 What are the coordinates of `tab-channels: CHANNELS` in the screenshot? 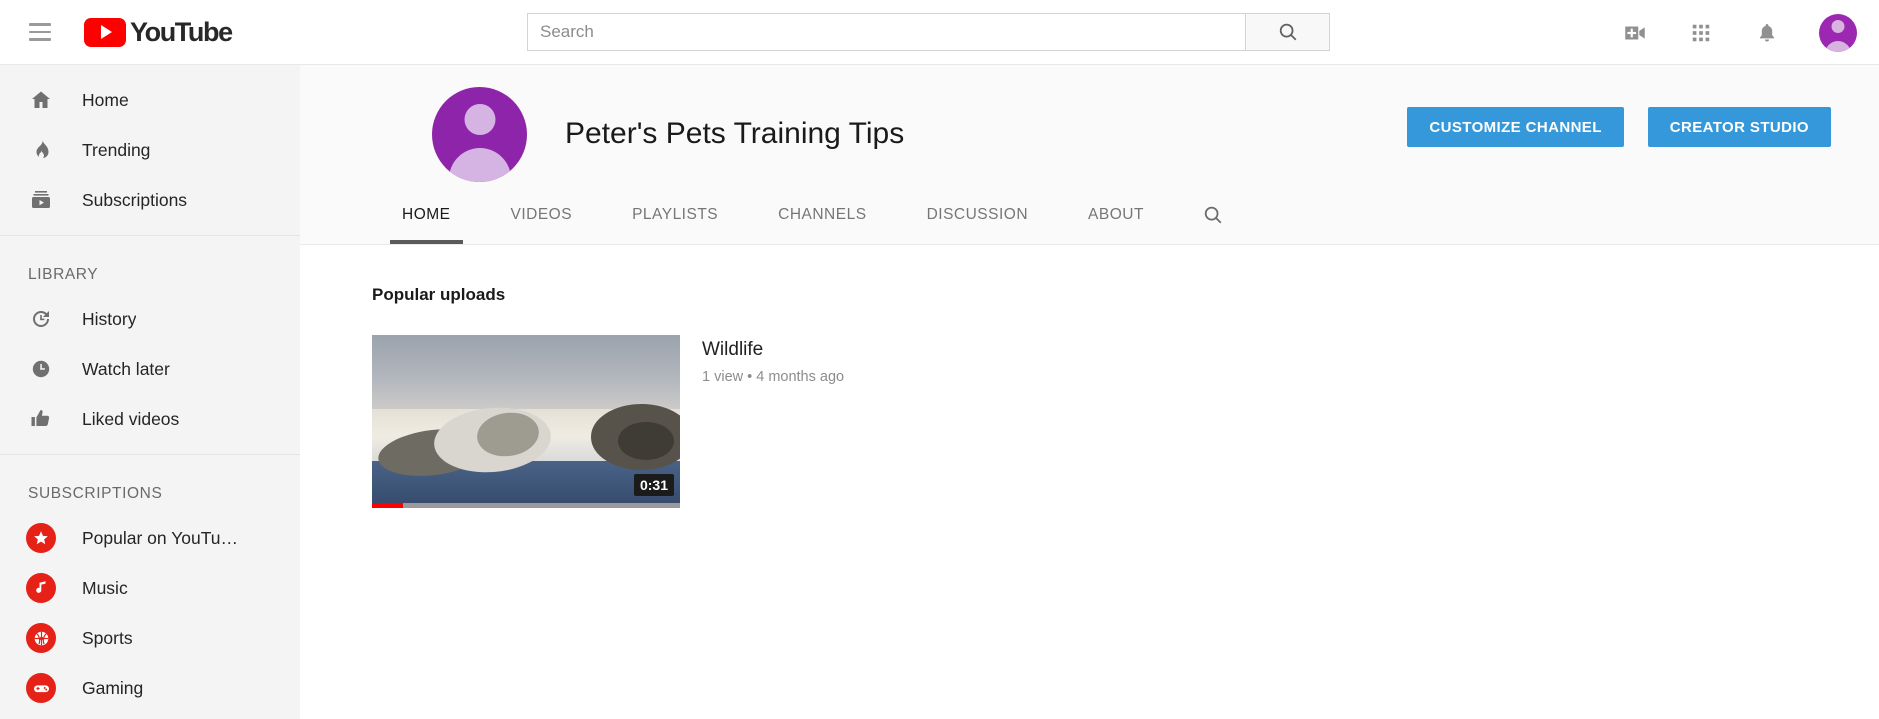 It's located at (822, 215).